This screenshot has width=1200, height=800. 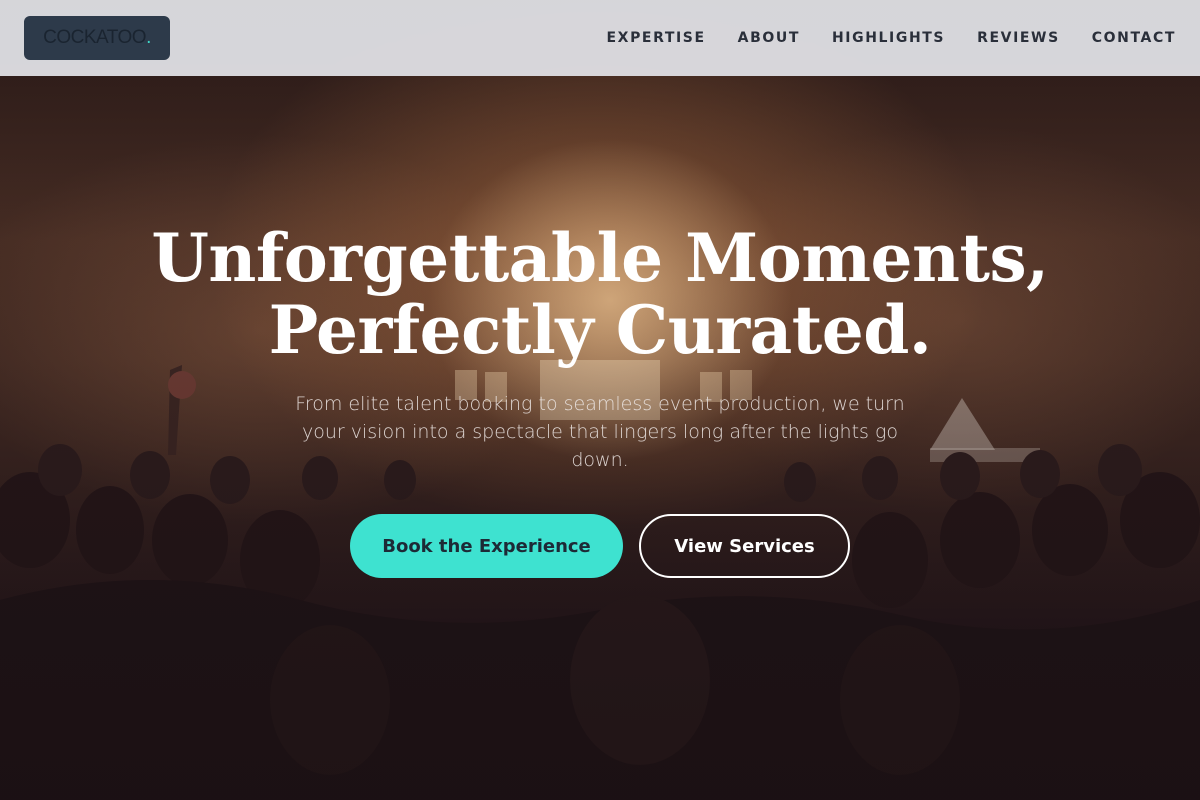 I want to click on logo-text: COCKATOO, so click(x=95, y=37).